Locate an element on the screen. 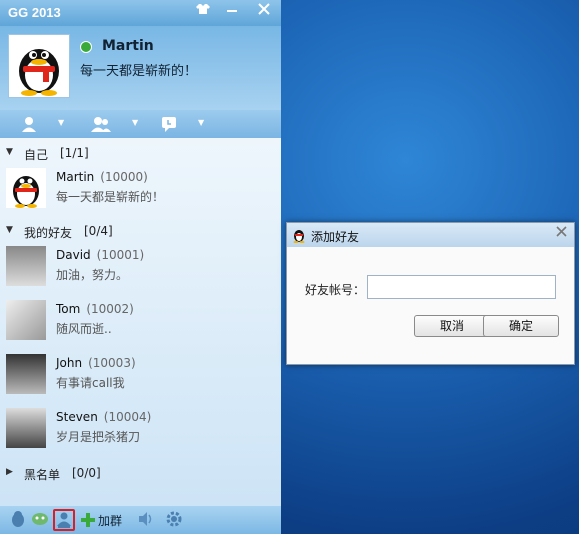 The height and width of the screenshot is (534, 579). contact-name: Tom (10002) is located at coordinates (95, 309).